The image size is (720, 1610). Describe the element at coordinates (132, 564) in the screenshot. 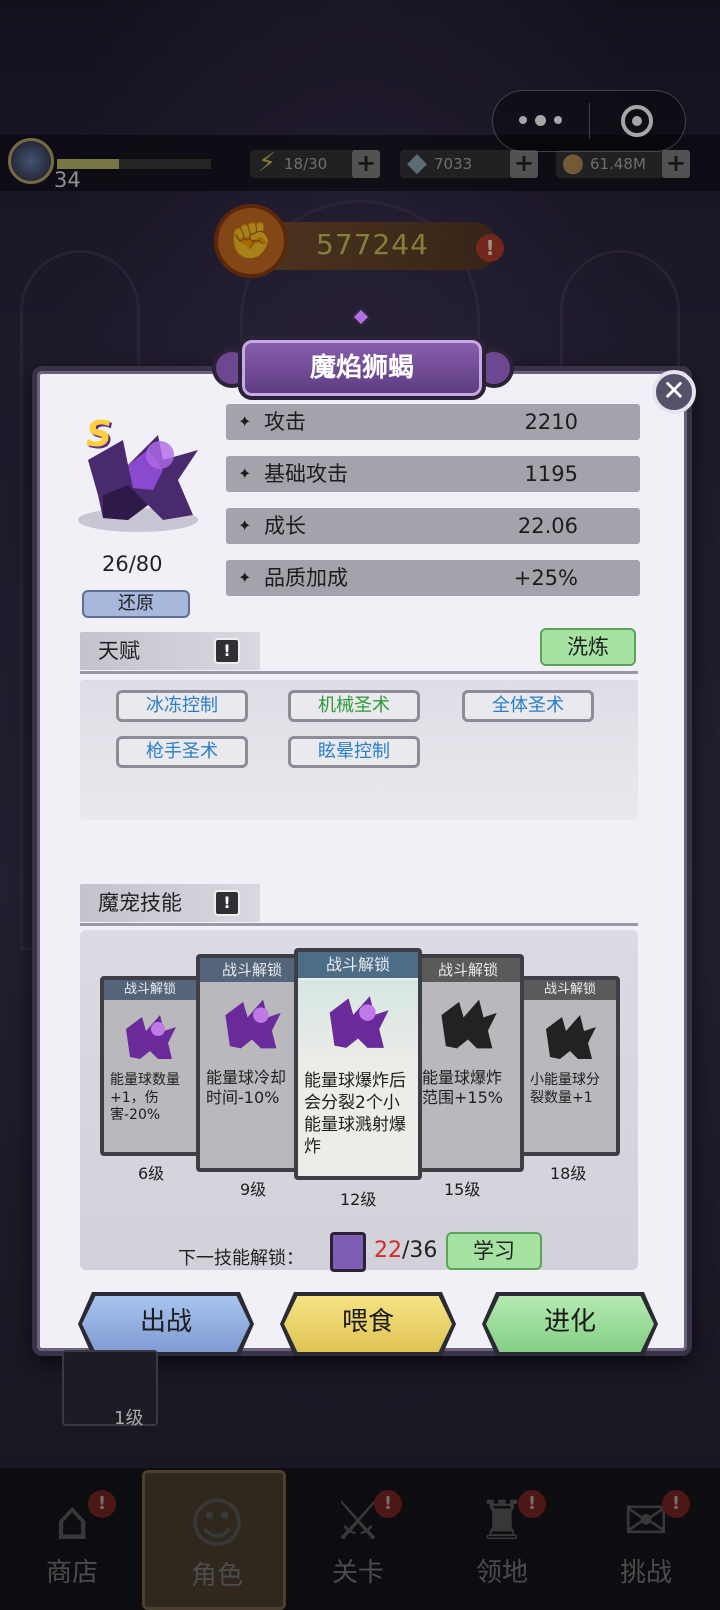

I see `pet-level: 26/80` at that location.